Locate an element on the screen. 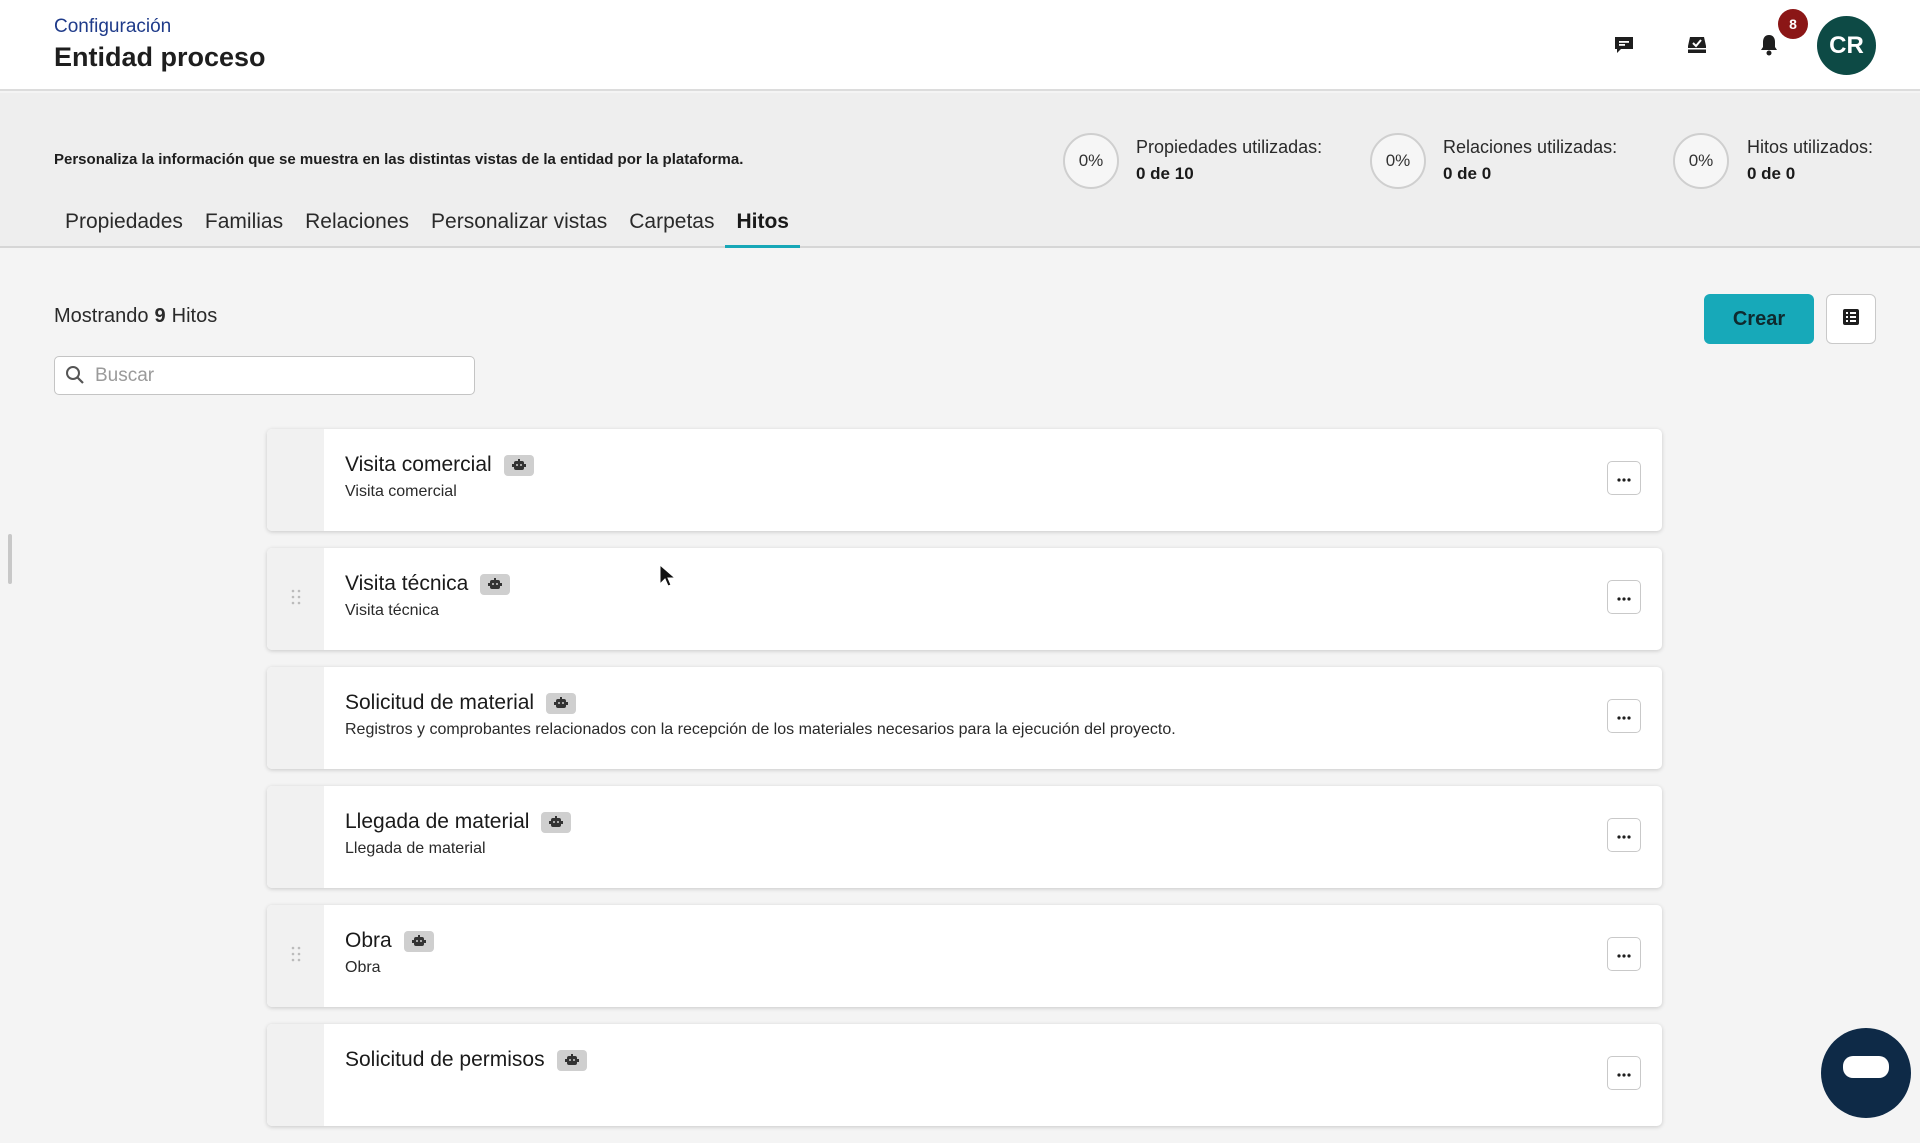  tab-relaciones: Relaciones is located at coordinates (357, 226).